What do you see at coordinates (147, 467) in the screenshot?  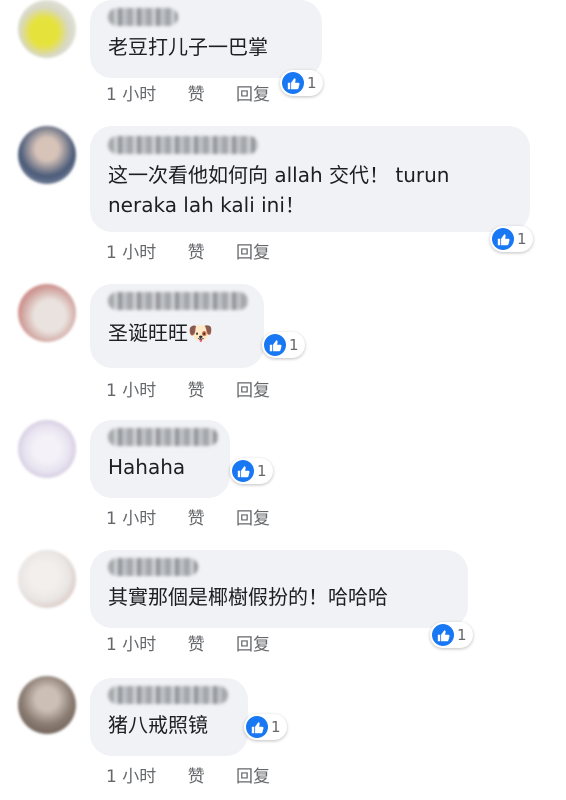 I see `comment-text: Hahaha` at bounding box center [147, 467].